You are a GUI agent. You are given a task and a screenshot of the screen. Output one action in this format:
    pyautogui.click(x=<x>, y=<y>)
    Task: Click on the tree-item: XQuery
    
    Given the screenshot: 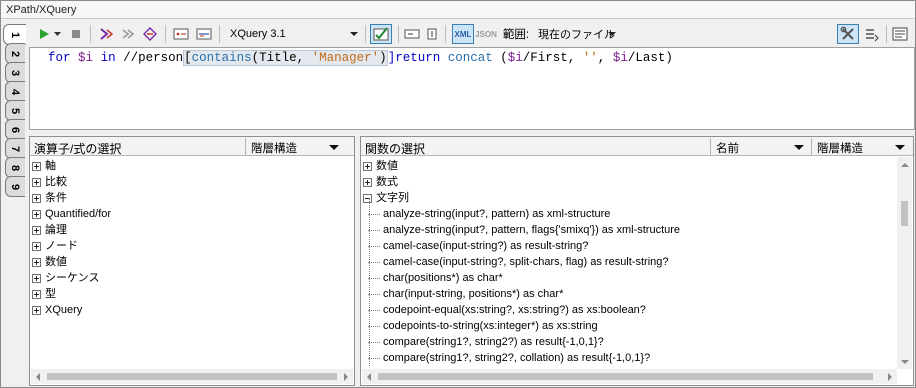 What is the action you would take?
    pyautogui.click(x=71, y=310)
    